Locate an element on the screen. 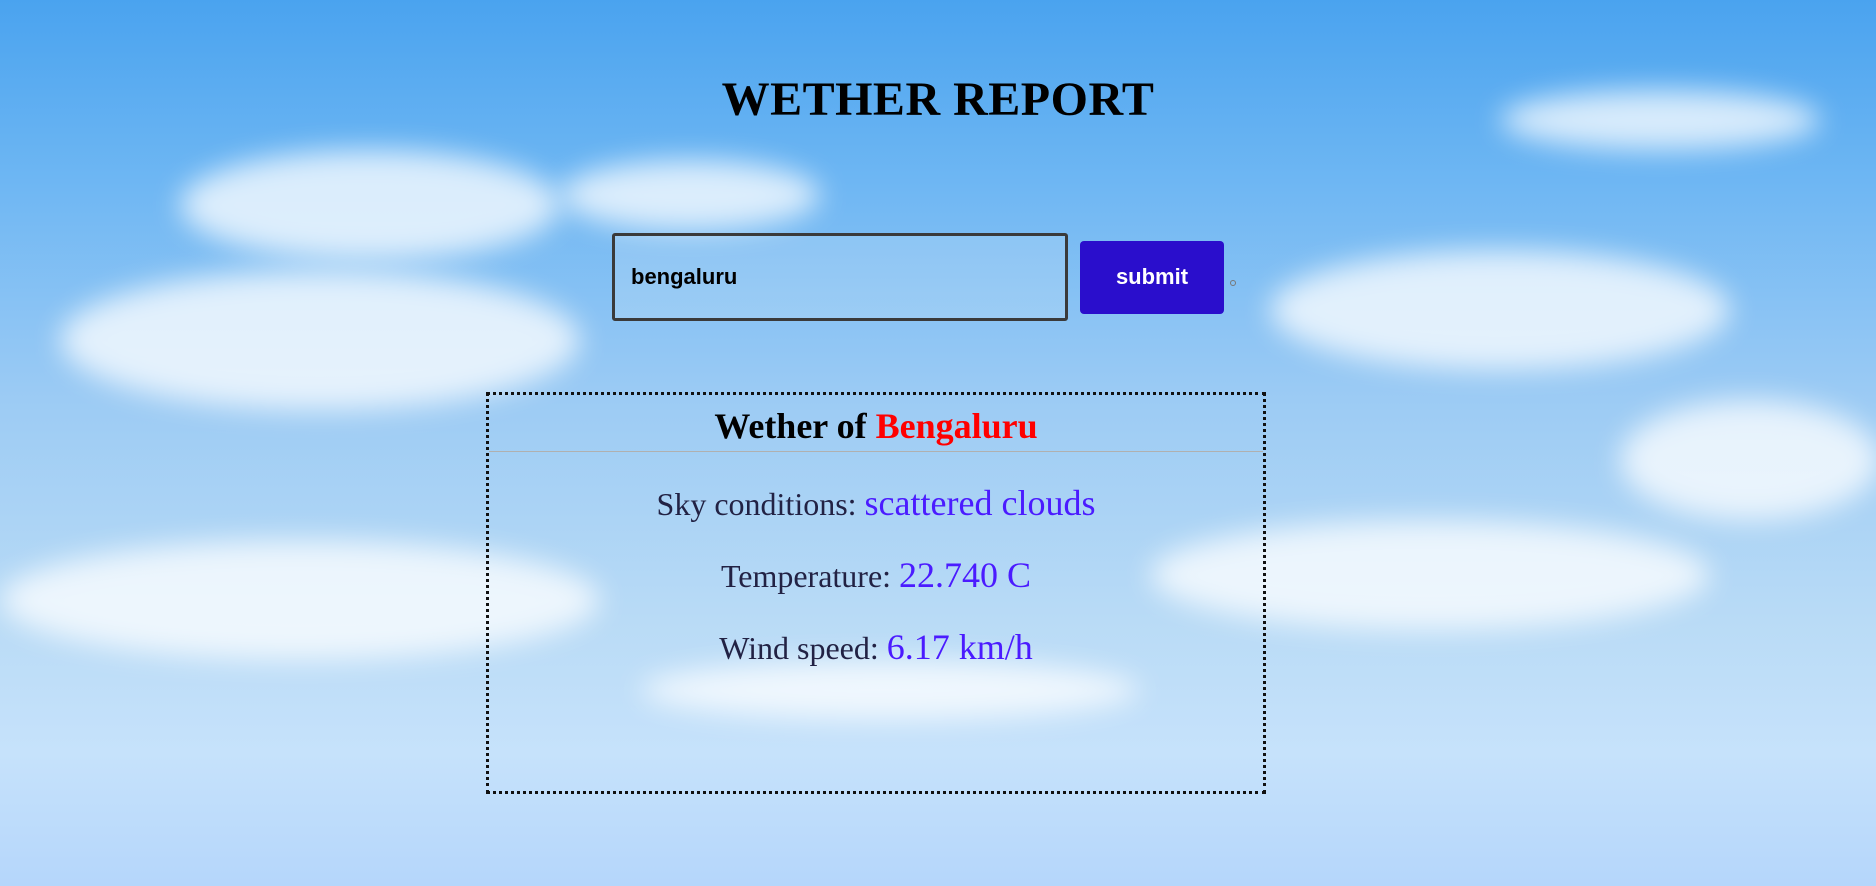 The image size is (1876, 886). wind-speed-label: Wind speed: is located at coordinates (799, 648).